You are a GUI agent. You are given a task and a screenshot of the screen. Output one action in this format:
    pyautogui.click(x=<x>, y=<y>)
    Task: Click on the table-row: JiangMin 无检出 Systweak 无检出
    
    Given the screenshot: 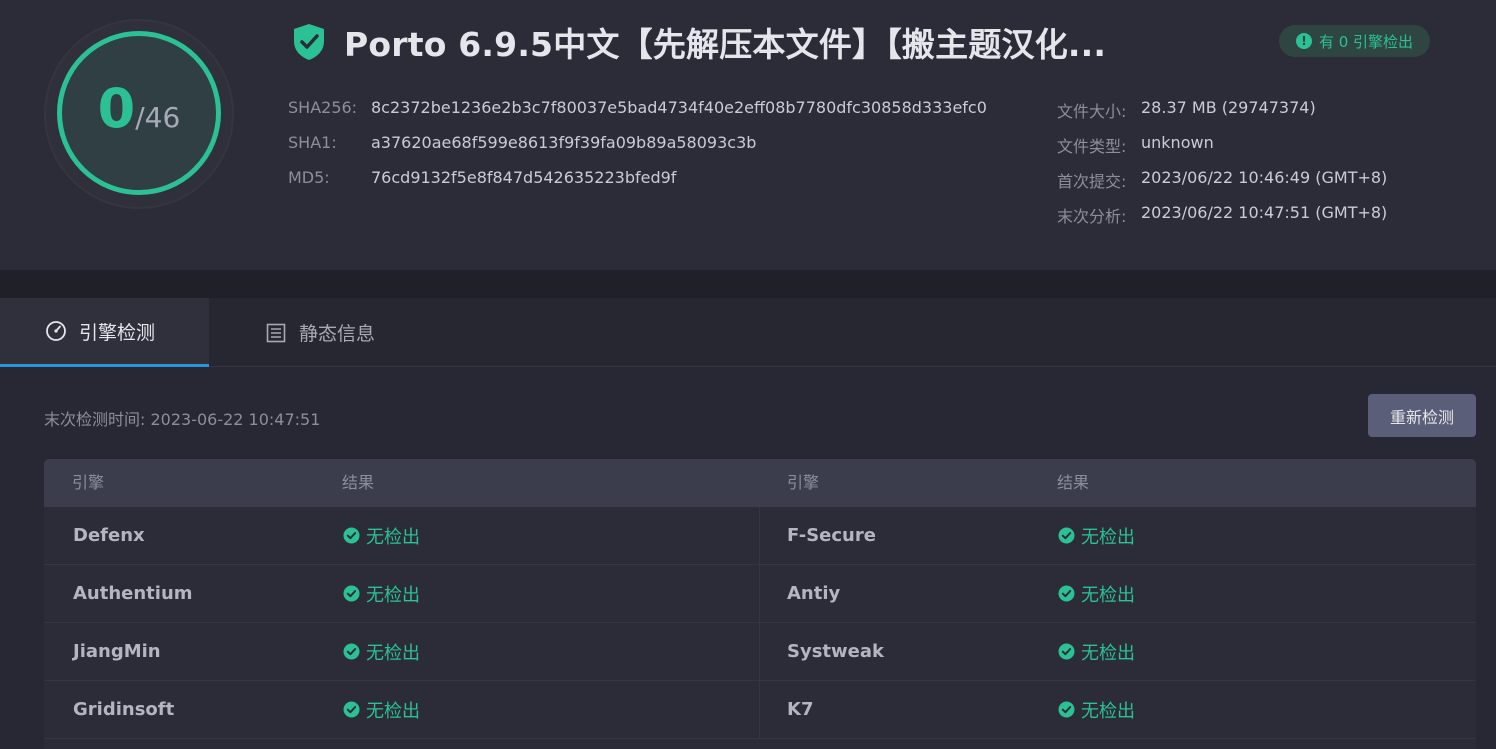 What is the action you would take?
    pyautogui.click(x=760, y=652)
    